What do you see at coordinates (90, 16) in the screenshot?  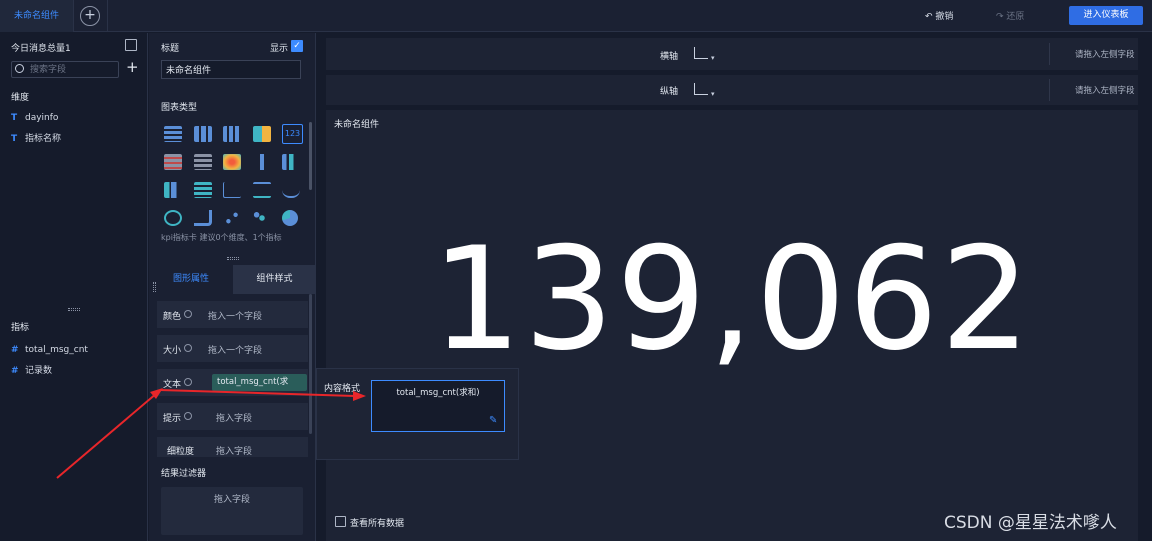 I see `add-tab-button: +` at bounding box center [90, 16].